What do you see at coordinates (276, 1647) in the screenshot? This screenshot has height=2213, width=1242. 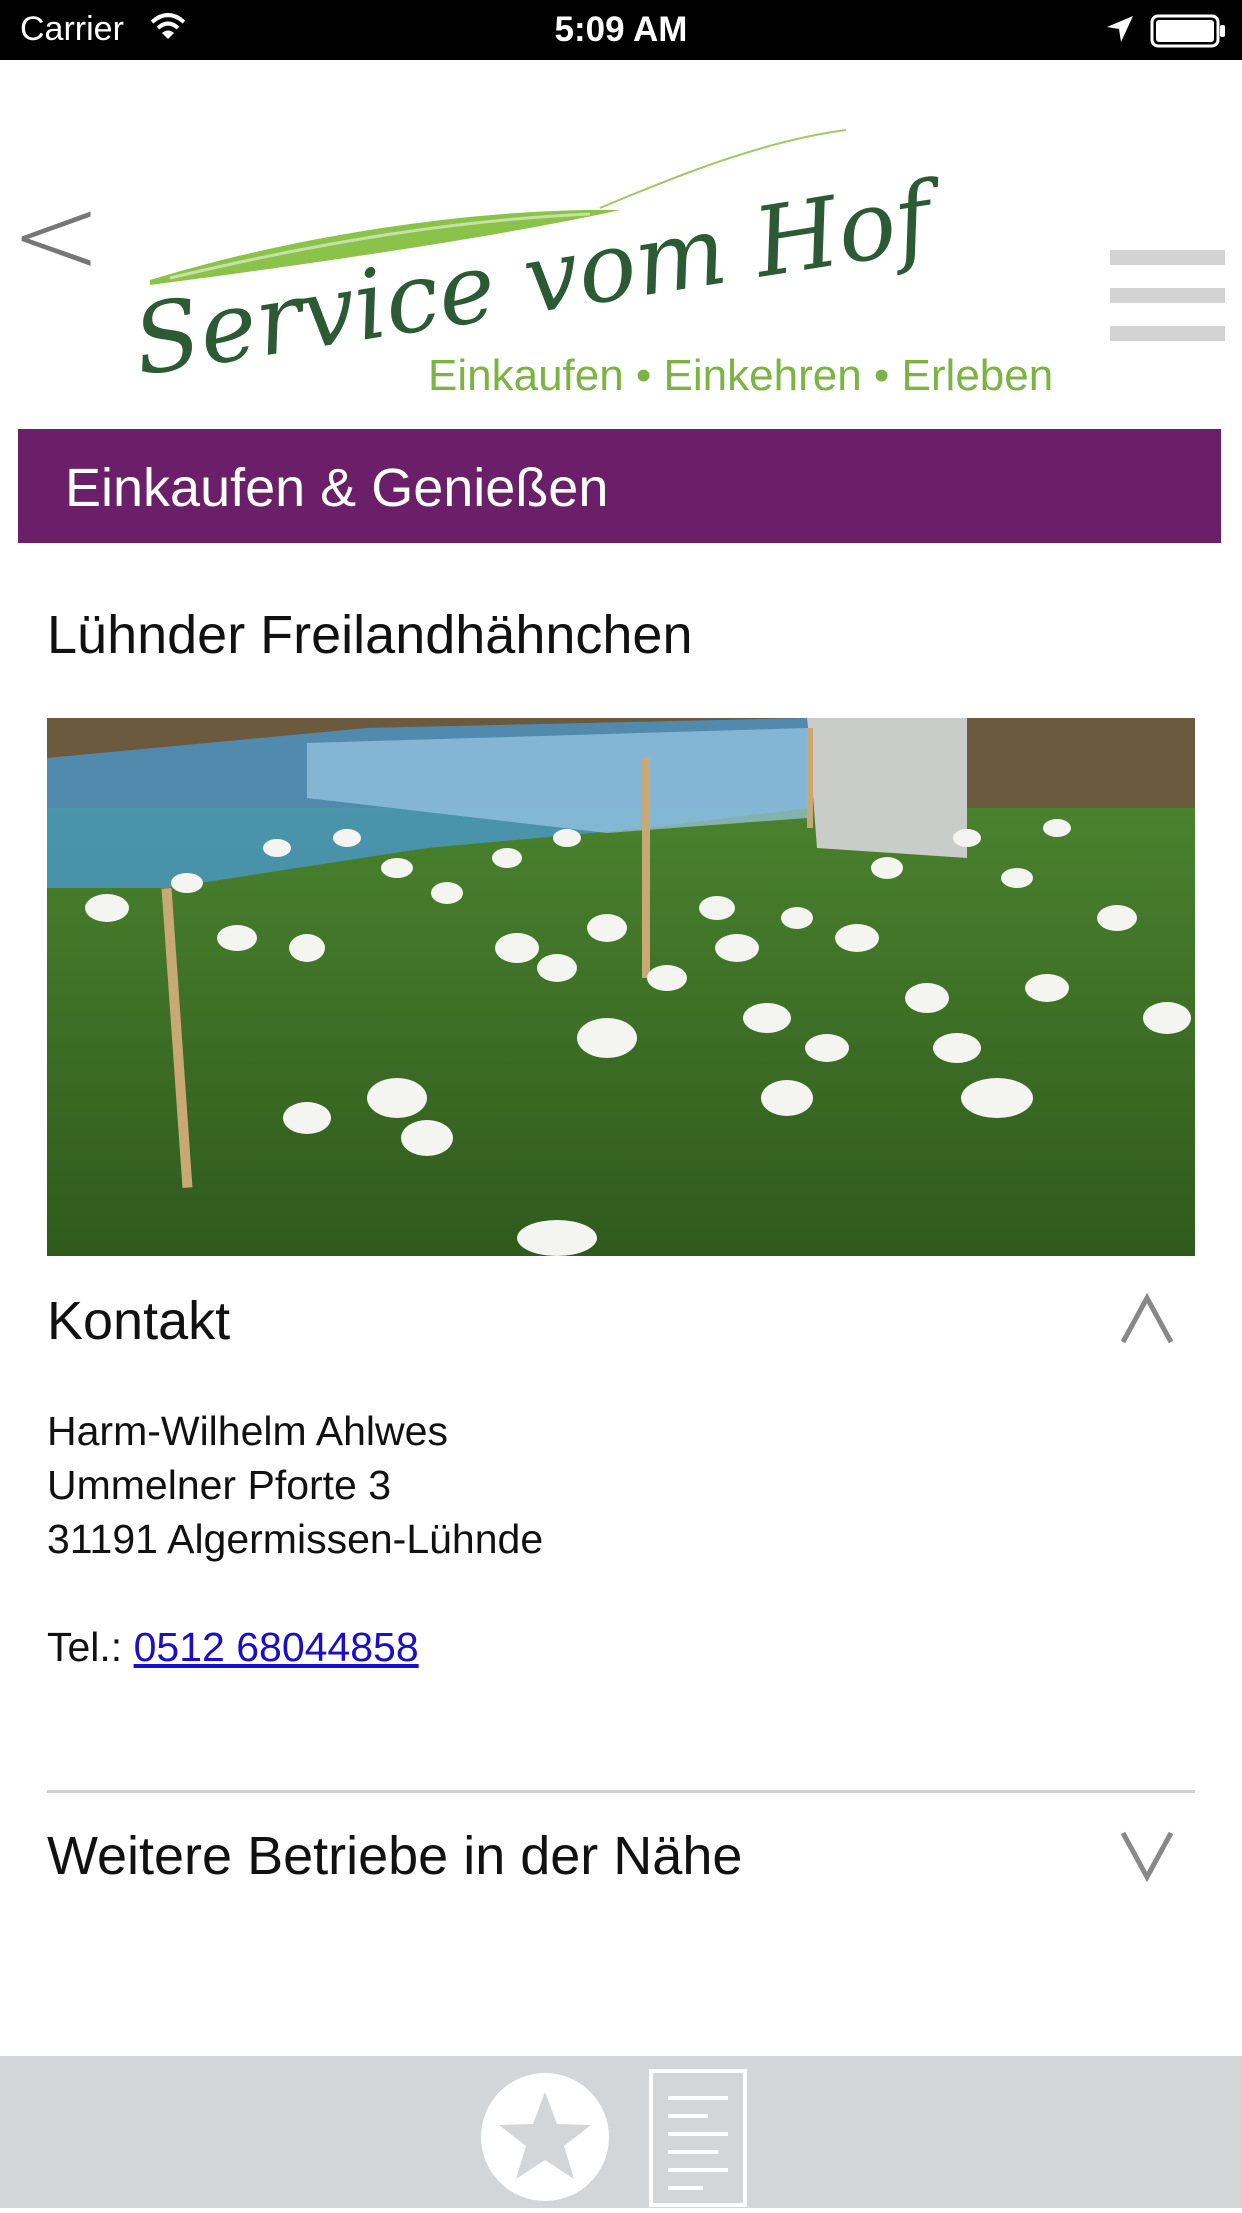 I see `phone-link: 0512 68044858` at bounding box center [276, 1647].